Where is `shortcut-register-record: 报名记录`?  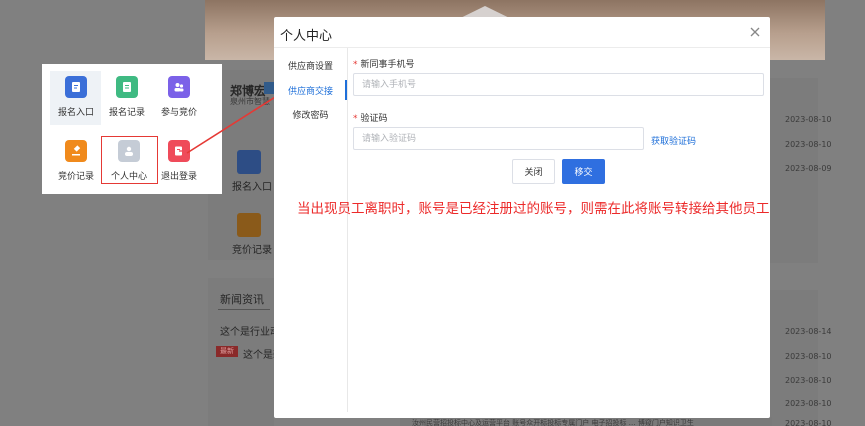
shortcut-register-record: 报名记录 is located at coordinates (127, 97).